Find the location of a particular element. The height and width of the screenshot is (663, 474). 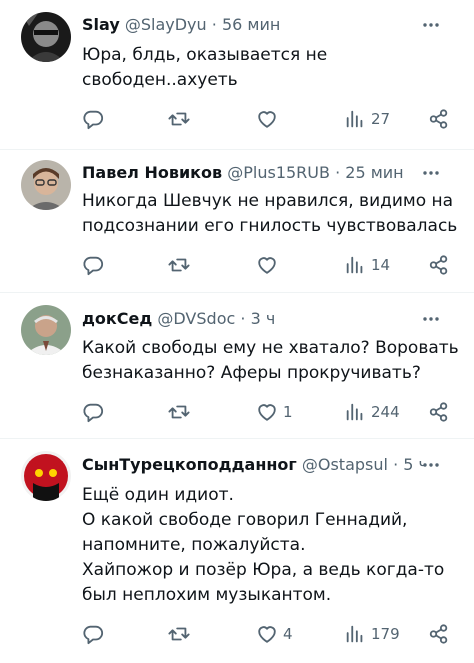

views-button: 244 is located at coordinates (372, 412).